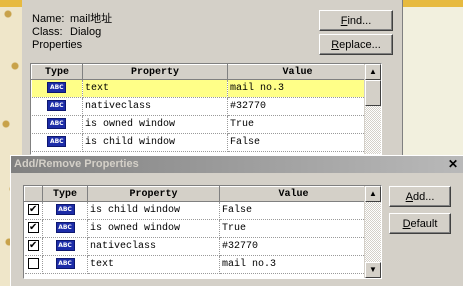  I want to click on dialog-title-bar: Add/Remove Properties ✕, so click(237, 164).